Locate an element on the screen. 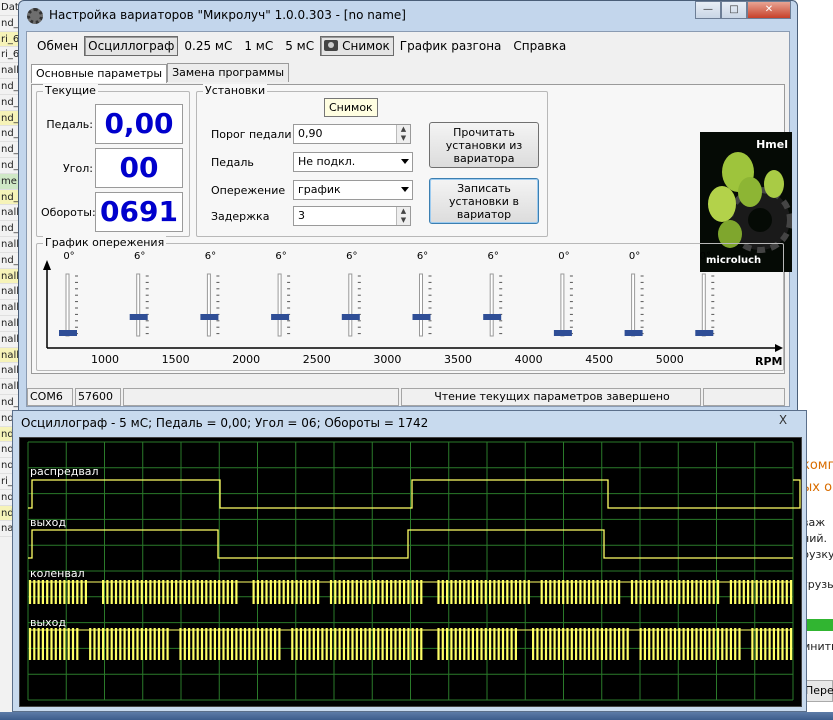 Image resolution: width=833 pixels, height=720 pixels. oscilloscope-close-icon: X is located at coordinates (783, 421).